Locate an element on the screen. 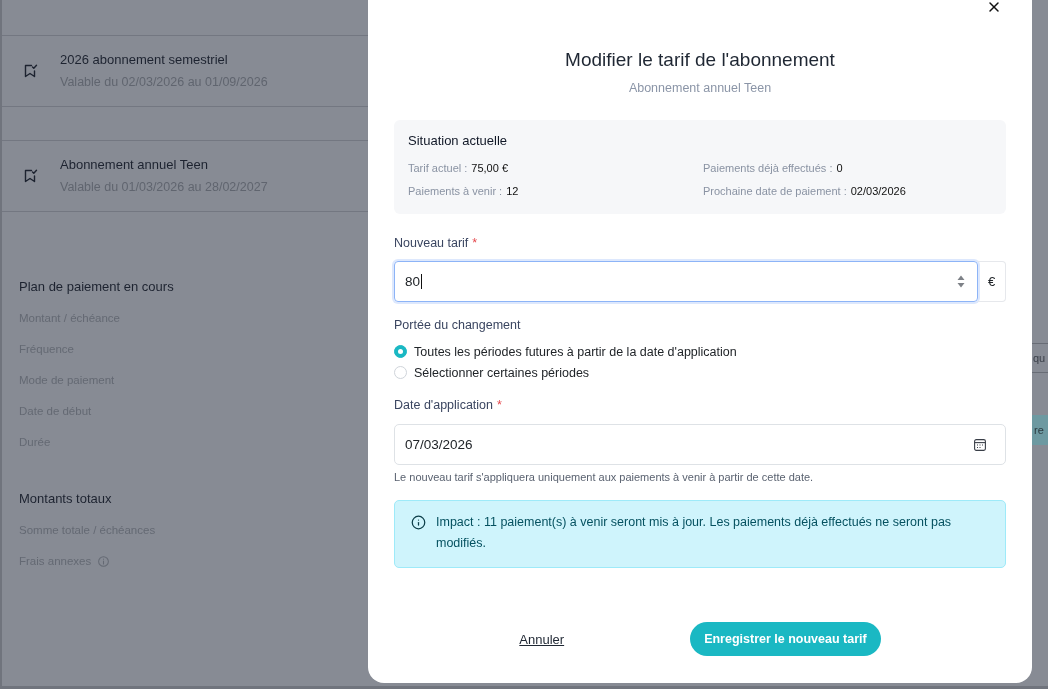 Image resolution: width=1048 pixels, height=689 pixels. impact-message: Impact : 11 paiement(s) à venir seront mis à jour. Les paiements déjà effectués ne seront pas modifiés. is located at coordinates (694, 533).